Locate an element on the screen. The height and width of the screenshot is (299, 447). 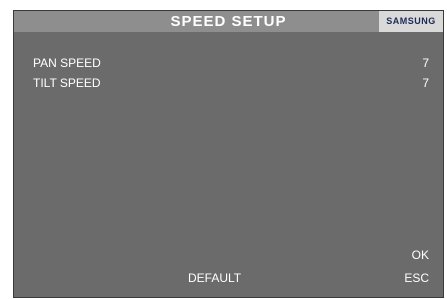
tilt-speed-label: TILT SPEED is located at coordinates (67, 83).